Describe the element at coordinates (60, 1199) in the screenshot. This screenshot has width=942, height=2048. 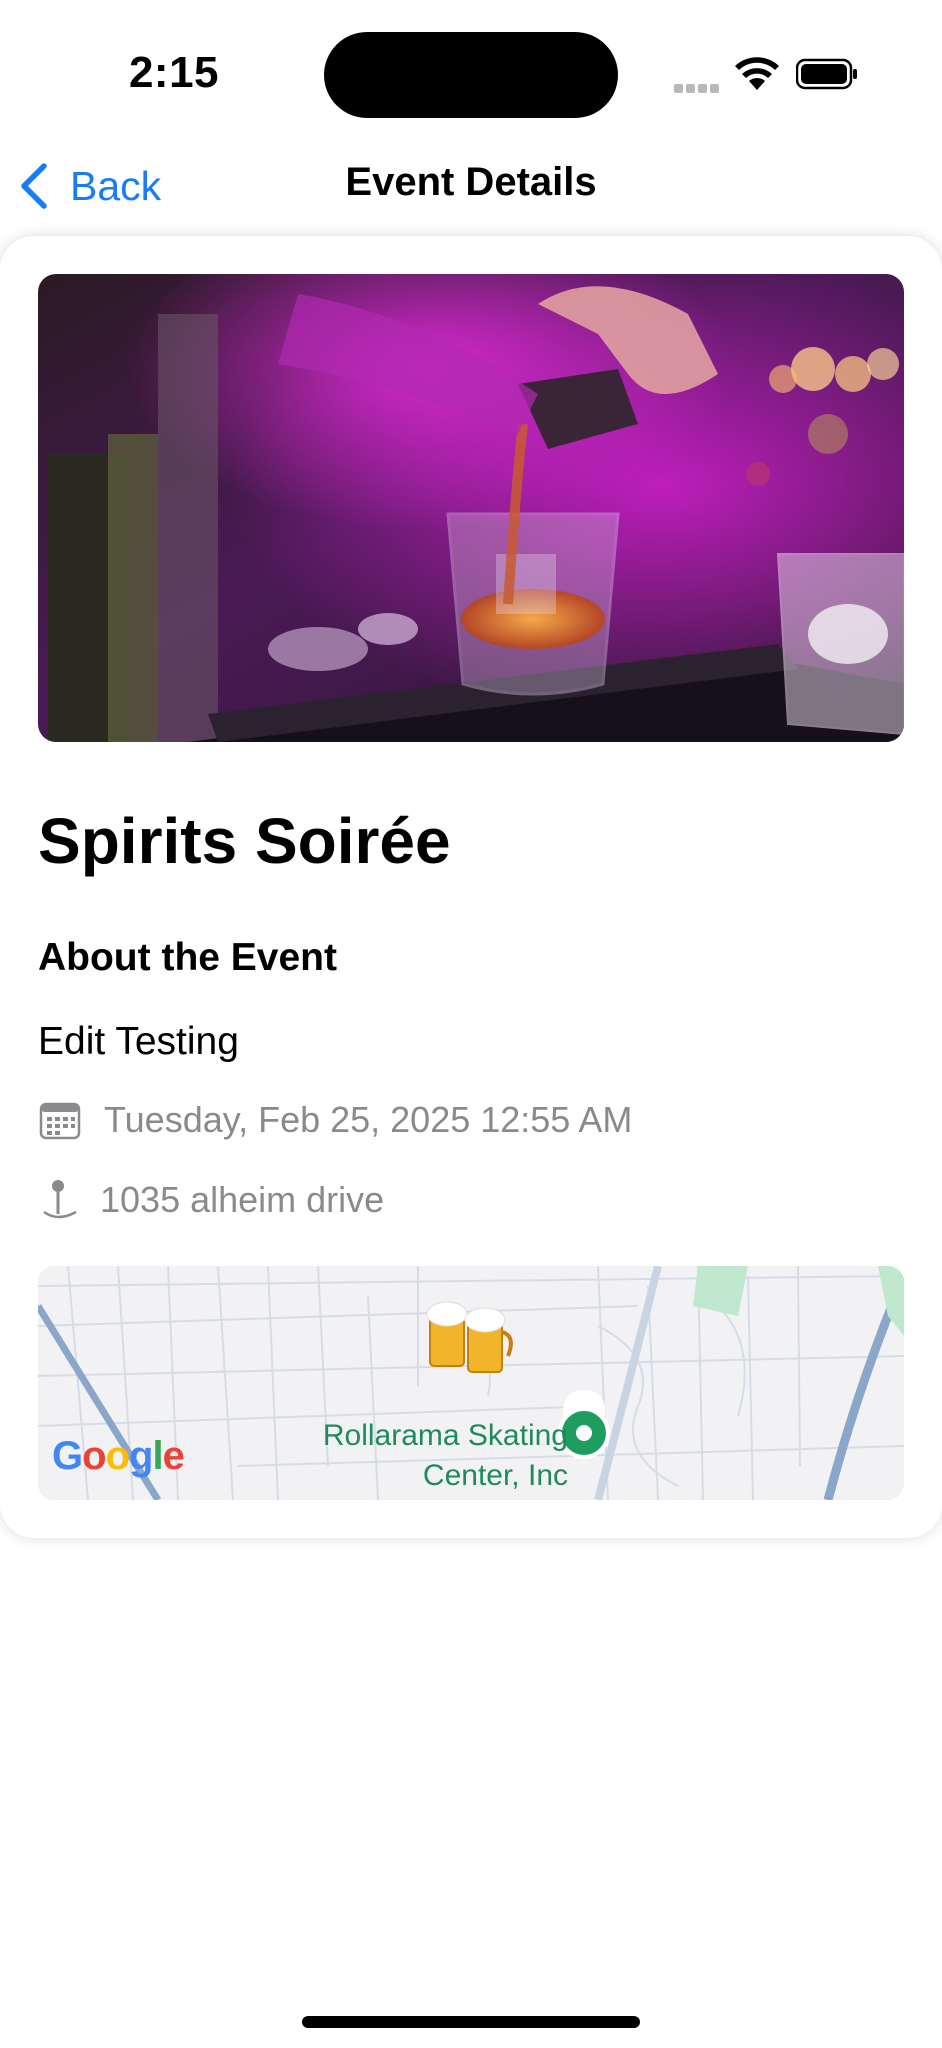
I see `map-pin-icon` at that location.